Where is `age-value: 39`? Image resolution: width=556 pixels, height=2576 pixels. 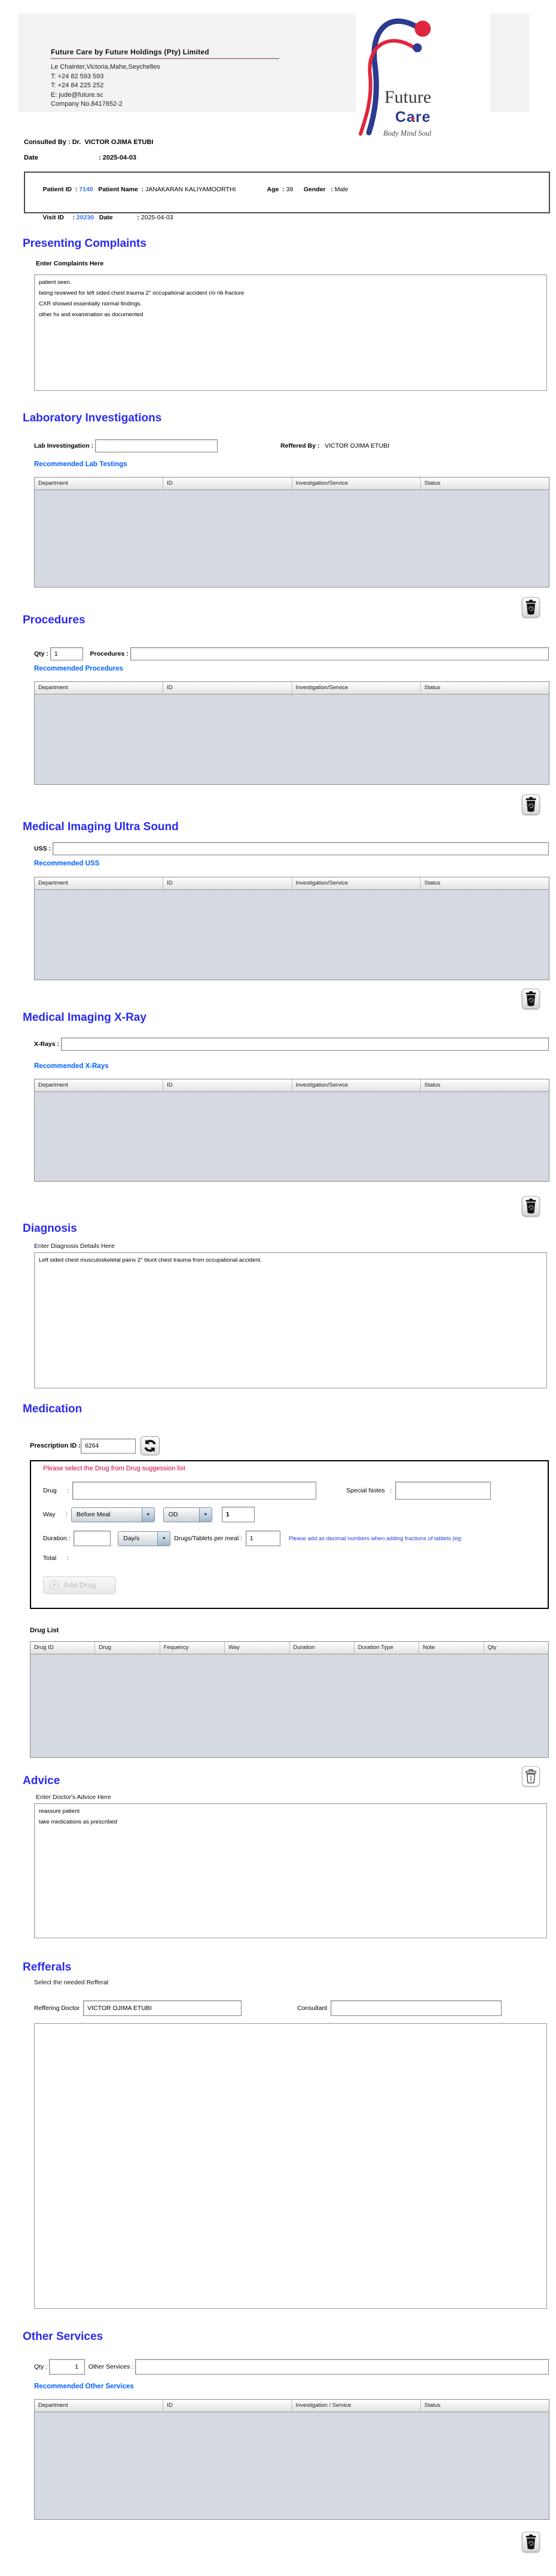 age-value: 39 is located at coordinates (290, 189).